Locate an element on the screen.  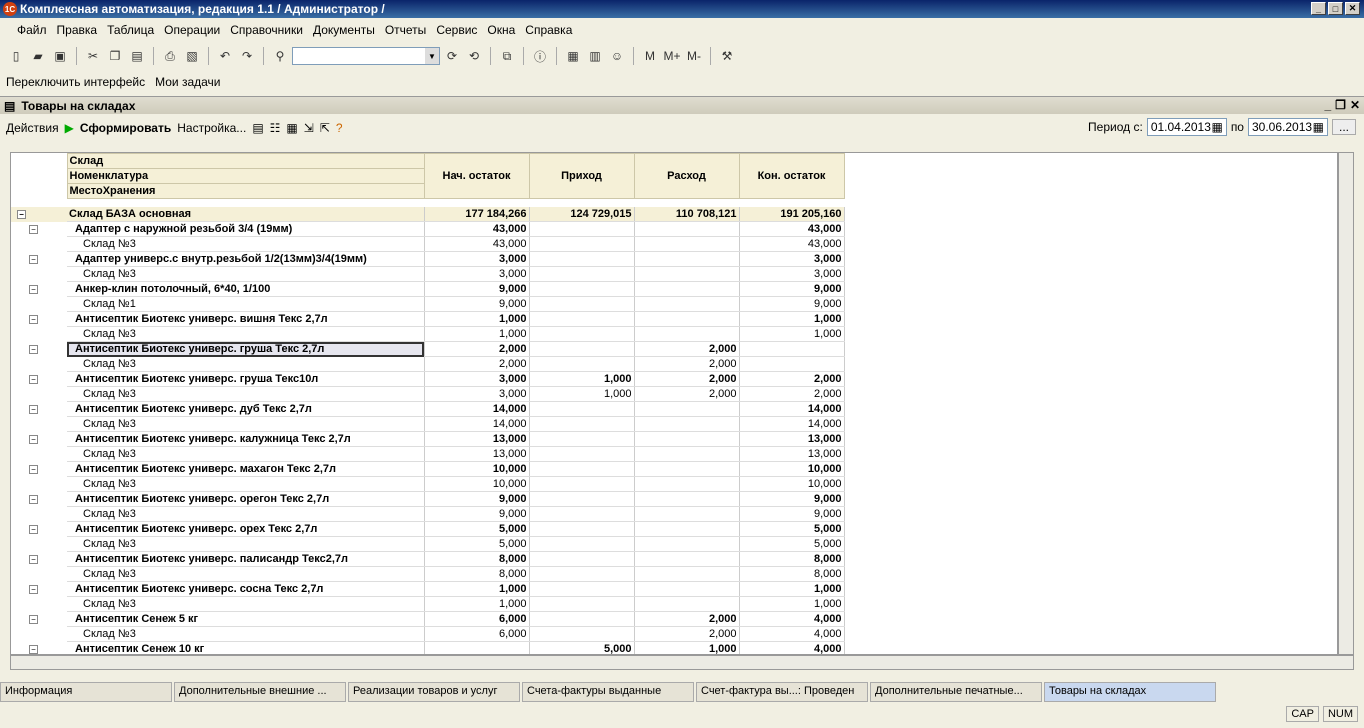
horizontal-scrollbar is located at coordinates (682, 662).